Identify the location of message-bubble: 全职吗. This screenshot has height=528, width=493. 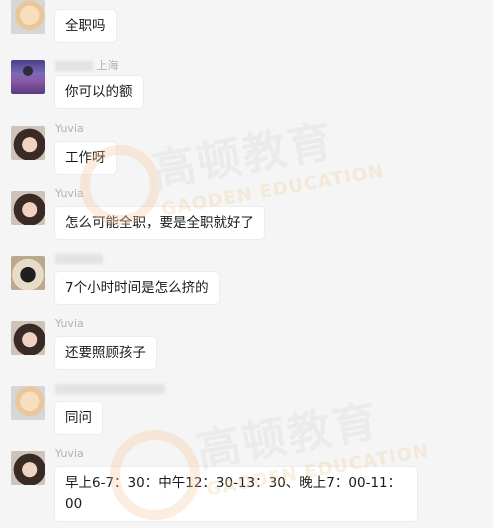
(85, 26).